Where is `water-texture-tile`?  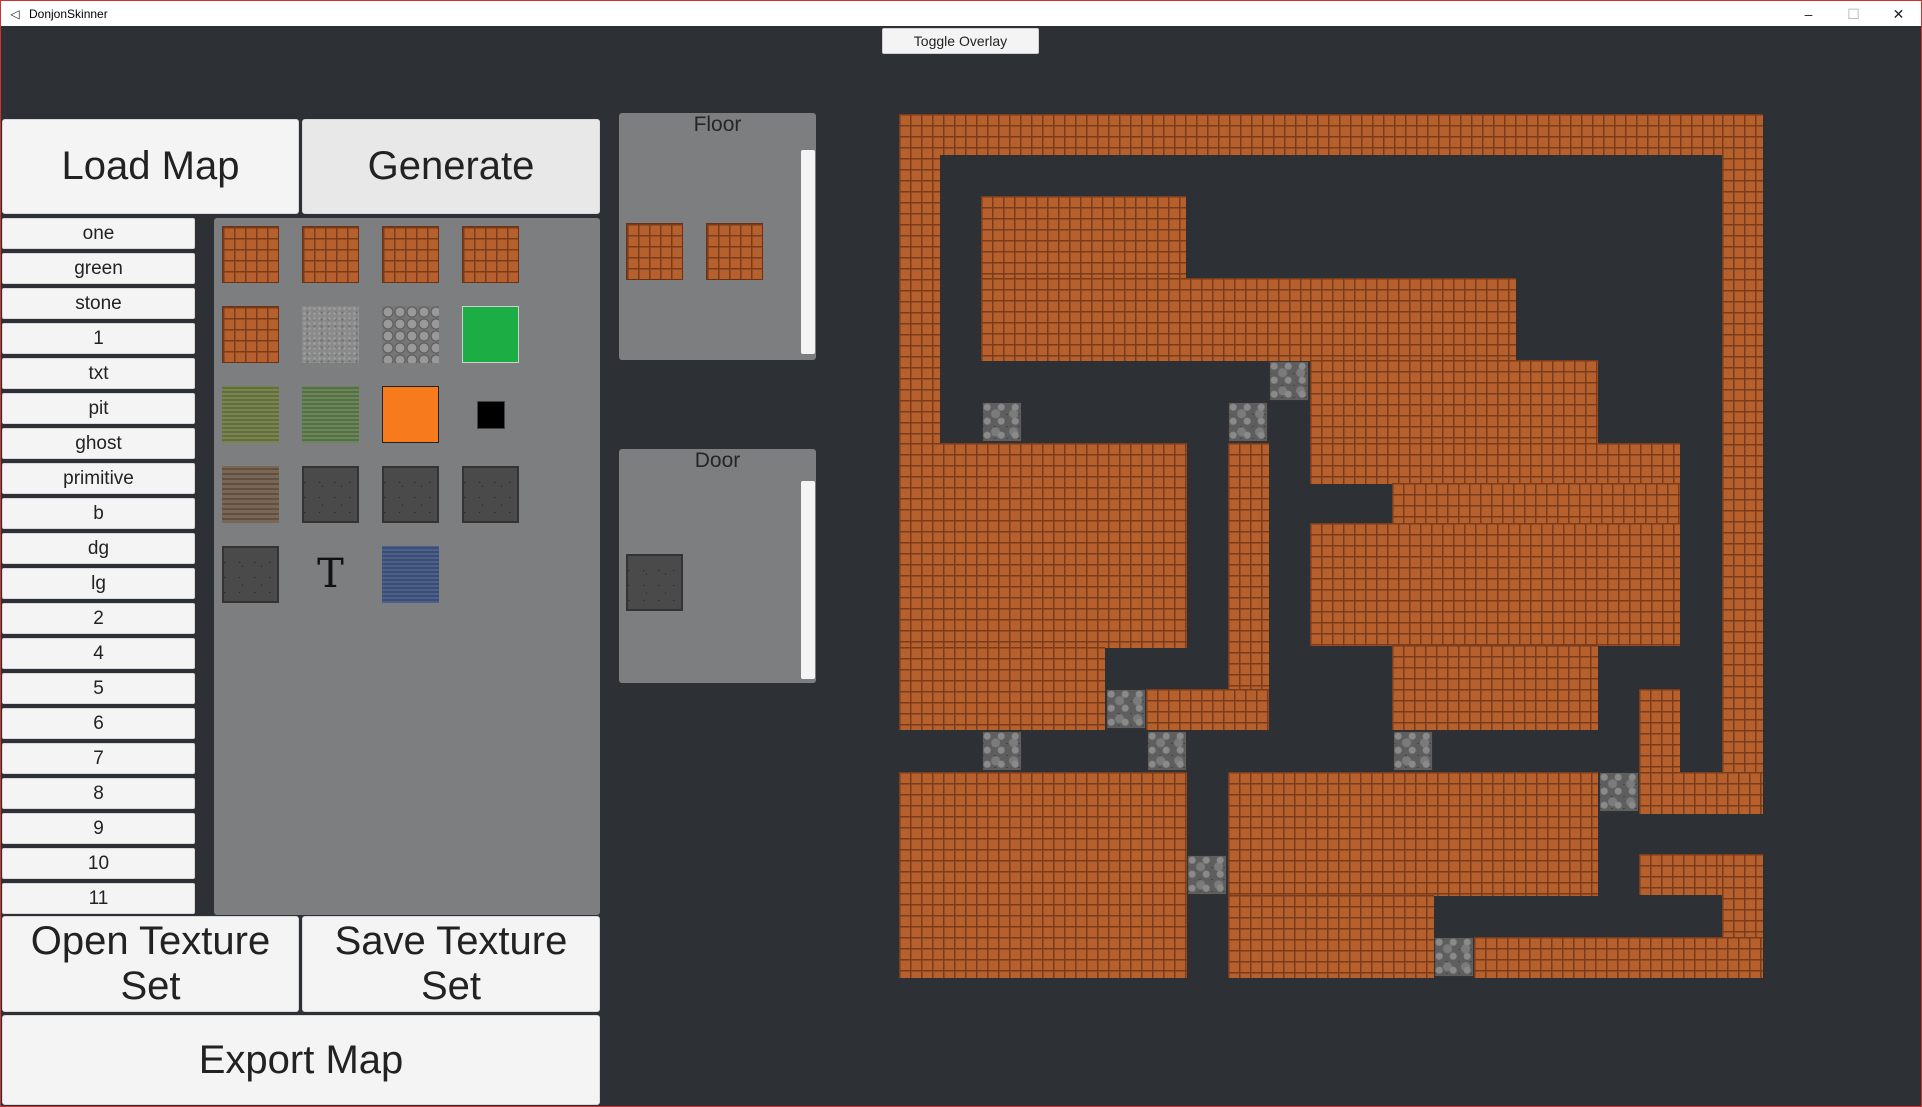 water-texture-tile is located at coordinates (410, 574).